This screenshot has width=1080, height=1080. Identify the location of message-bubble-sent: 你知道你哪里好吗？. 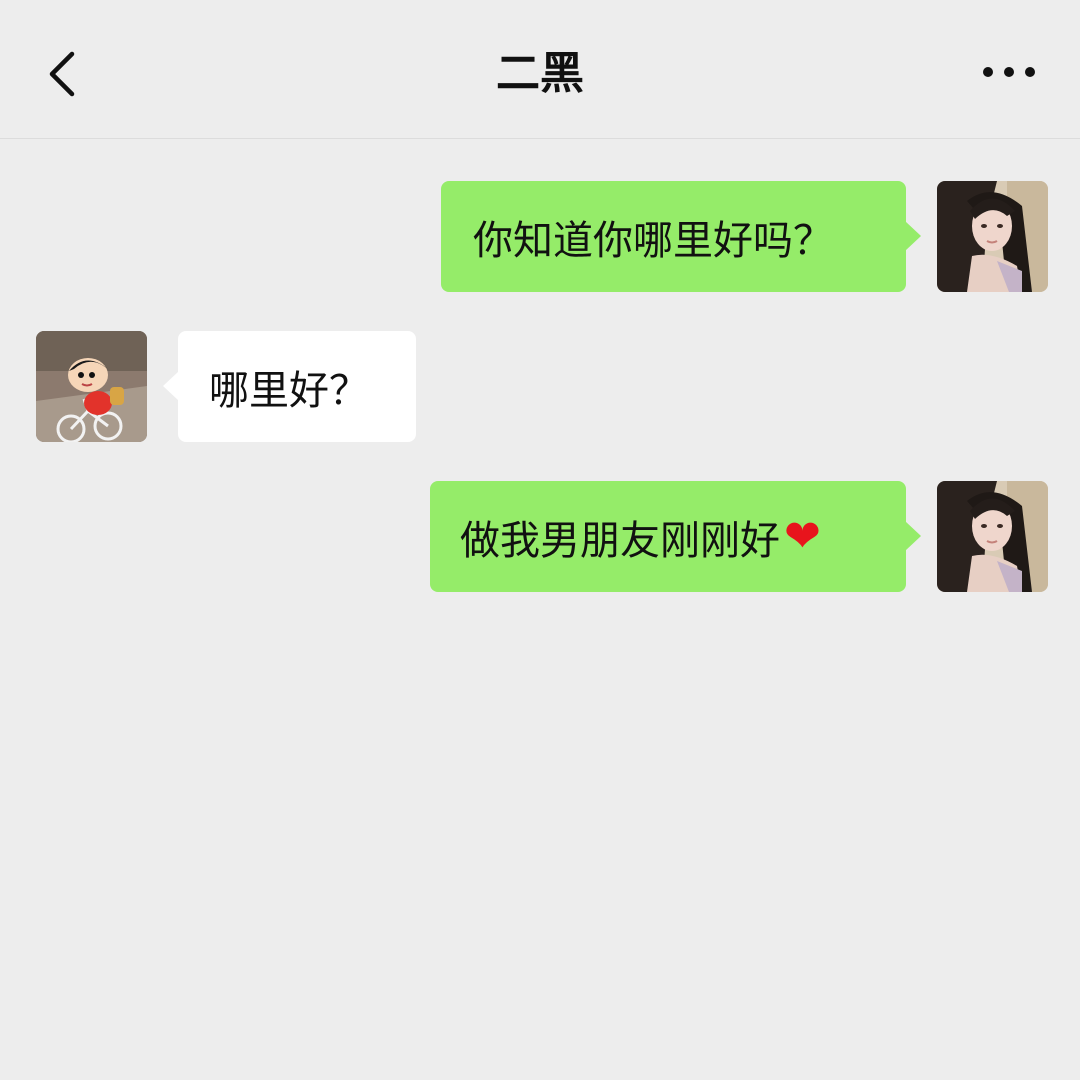
(681, 236).